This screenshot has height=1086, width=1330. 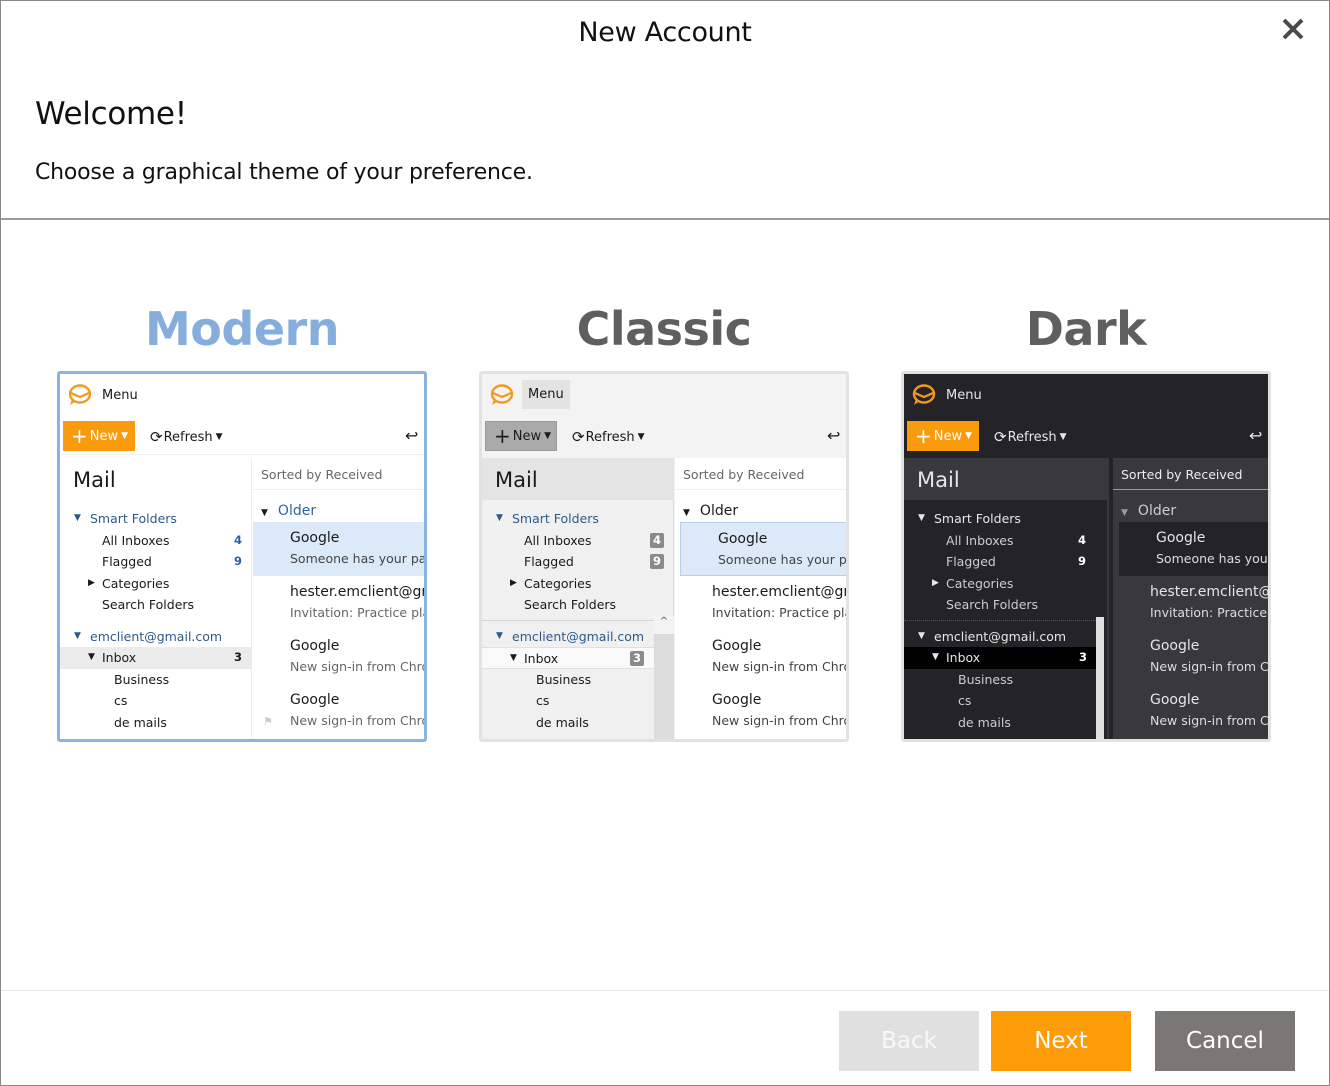 I want to click on folder-smart-folders: ▼ Smart Folders, so click(x=578, y=519).